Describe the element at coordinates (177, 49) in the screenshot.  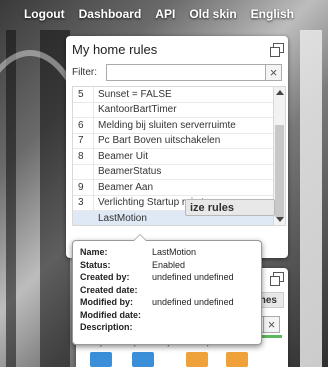
I see `panel-header: My home rules` at that location.